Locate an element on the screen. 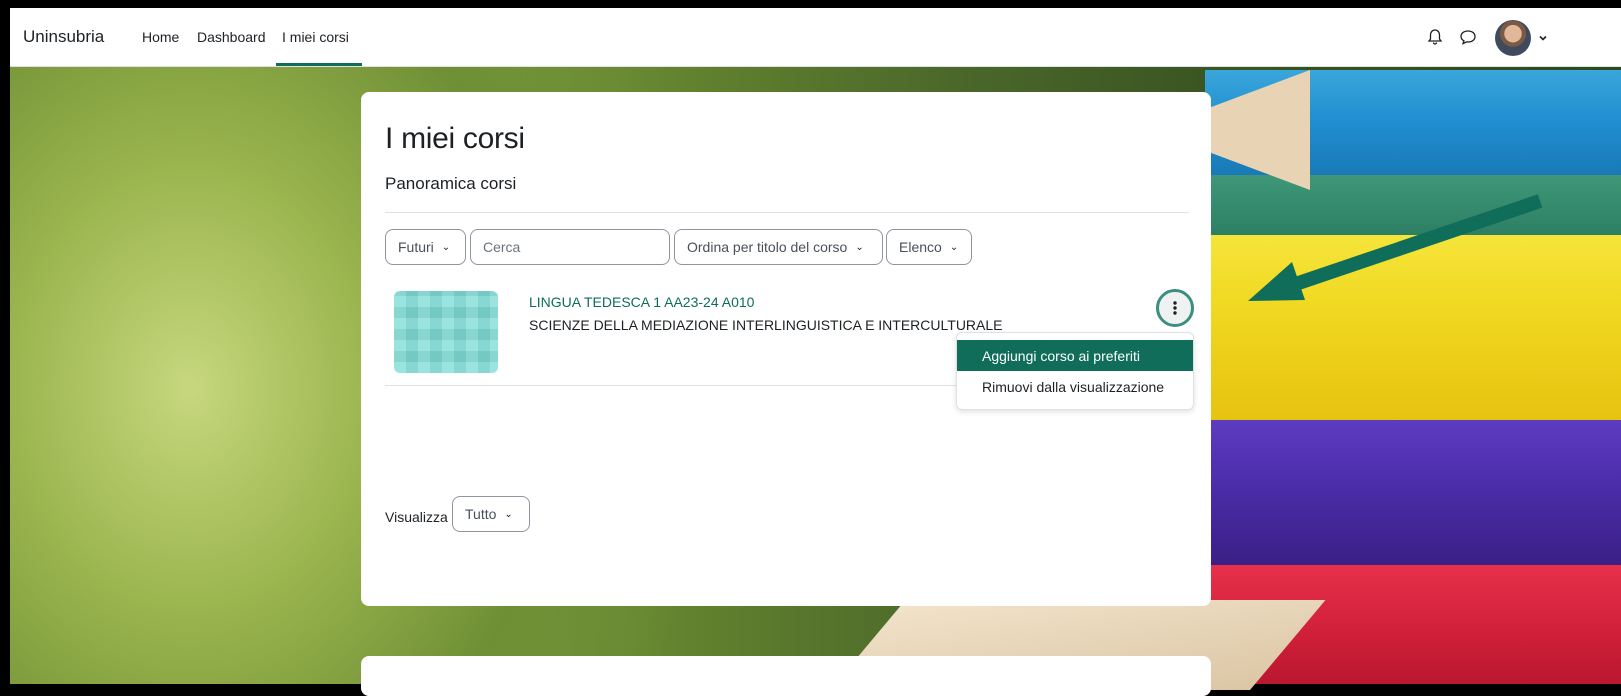 This screenshot has height=696, width=1621. page-title: I miei corsi is located at coordinates (455, 138).